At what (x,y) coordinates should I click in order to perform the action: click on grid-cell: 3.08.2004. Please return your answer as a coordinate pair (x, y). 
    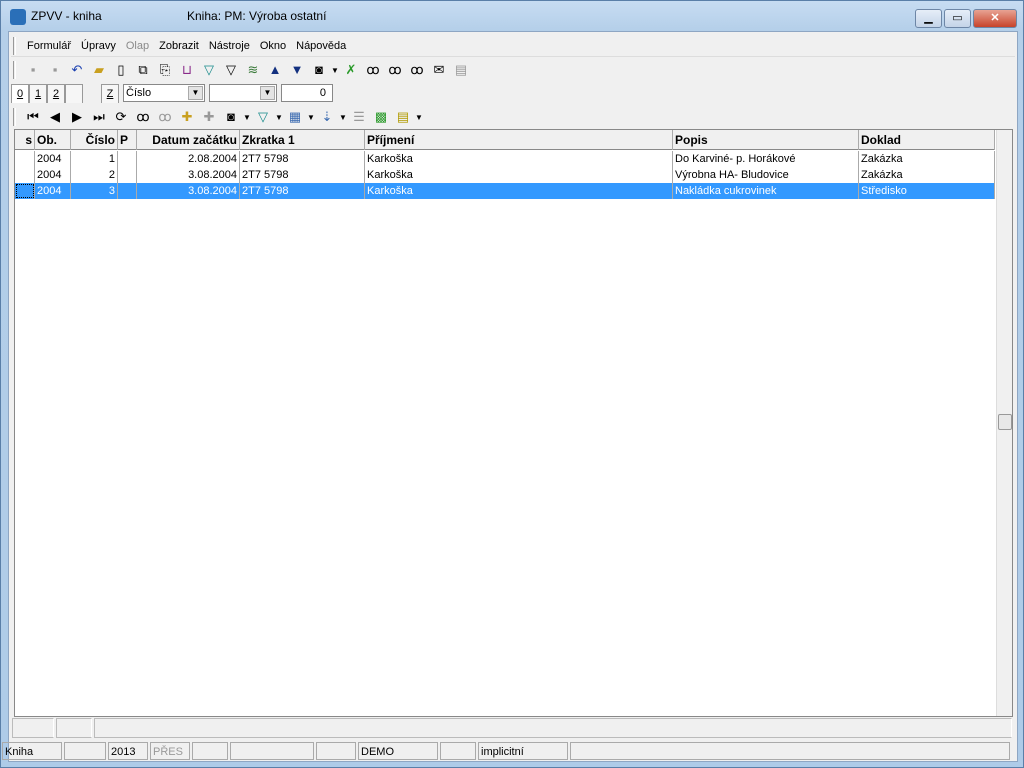
    Looking at the image, I should click on (188, 191).